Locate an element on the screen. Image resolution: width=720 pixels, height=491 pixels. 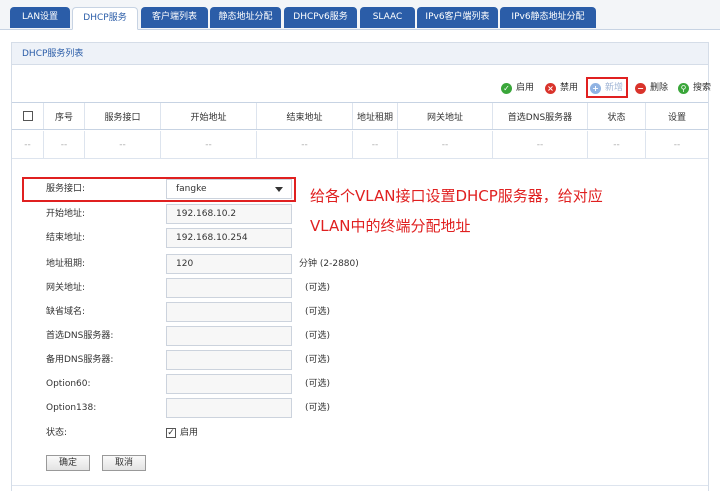
domain-label: 缺省域名: is located at coordinates (66, 312).